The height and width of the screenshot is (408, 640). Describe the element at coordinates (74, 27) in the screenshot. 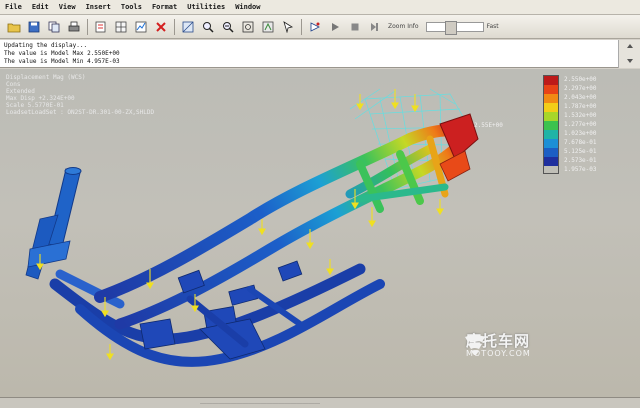

I see `print-icon` at that location.